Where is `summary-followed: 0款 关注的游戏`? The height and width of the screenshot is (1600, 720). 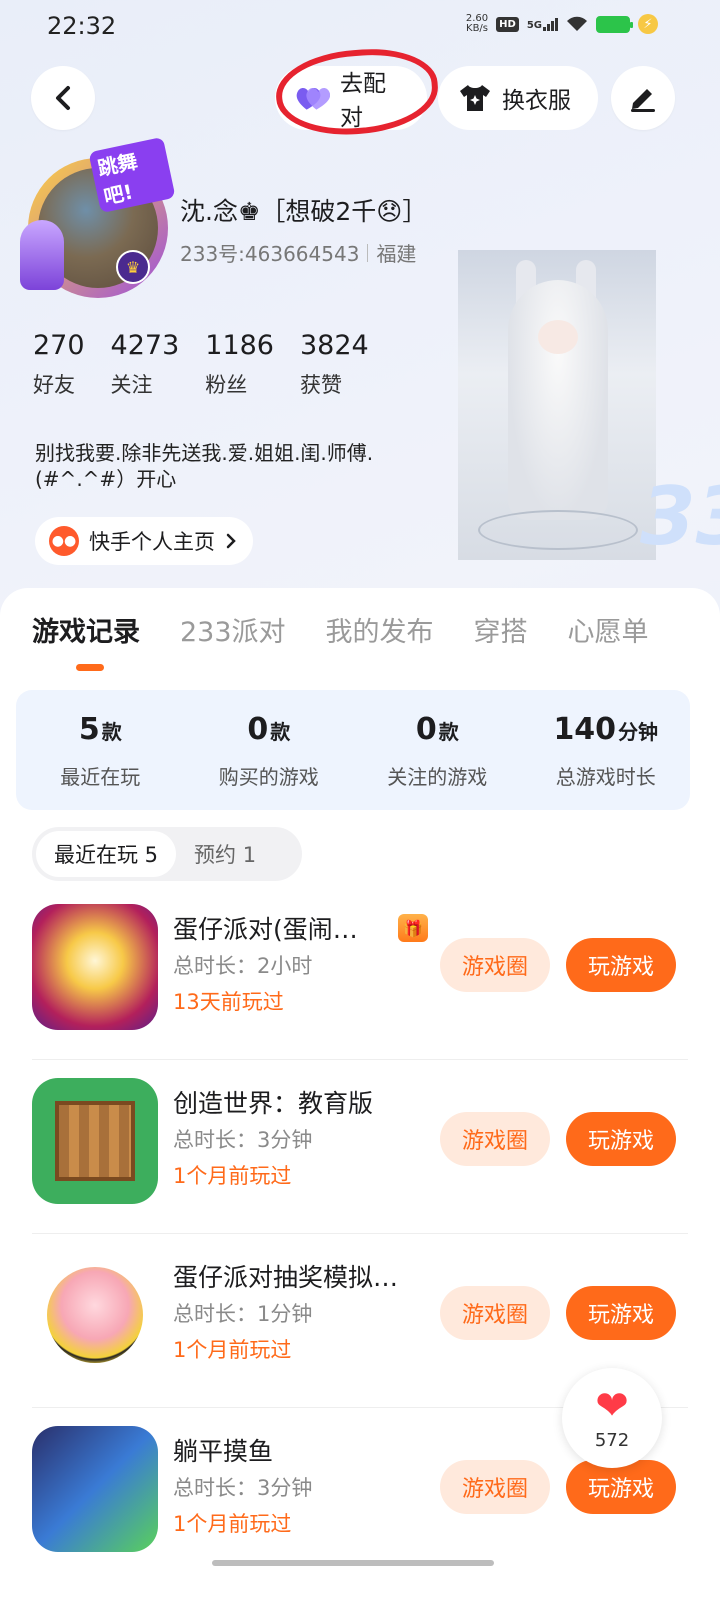
summary-followed: 0款 关注的游戏 is located at coordinates (437, 750).